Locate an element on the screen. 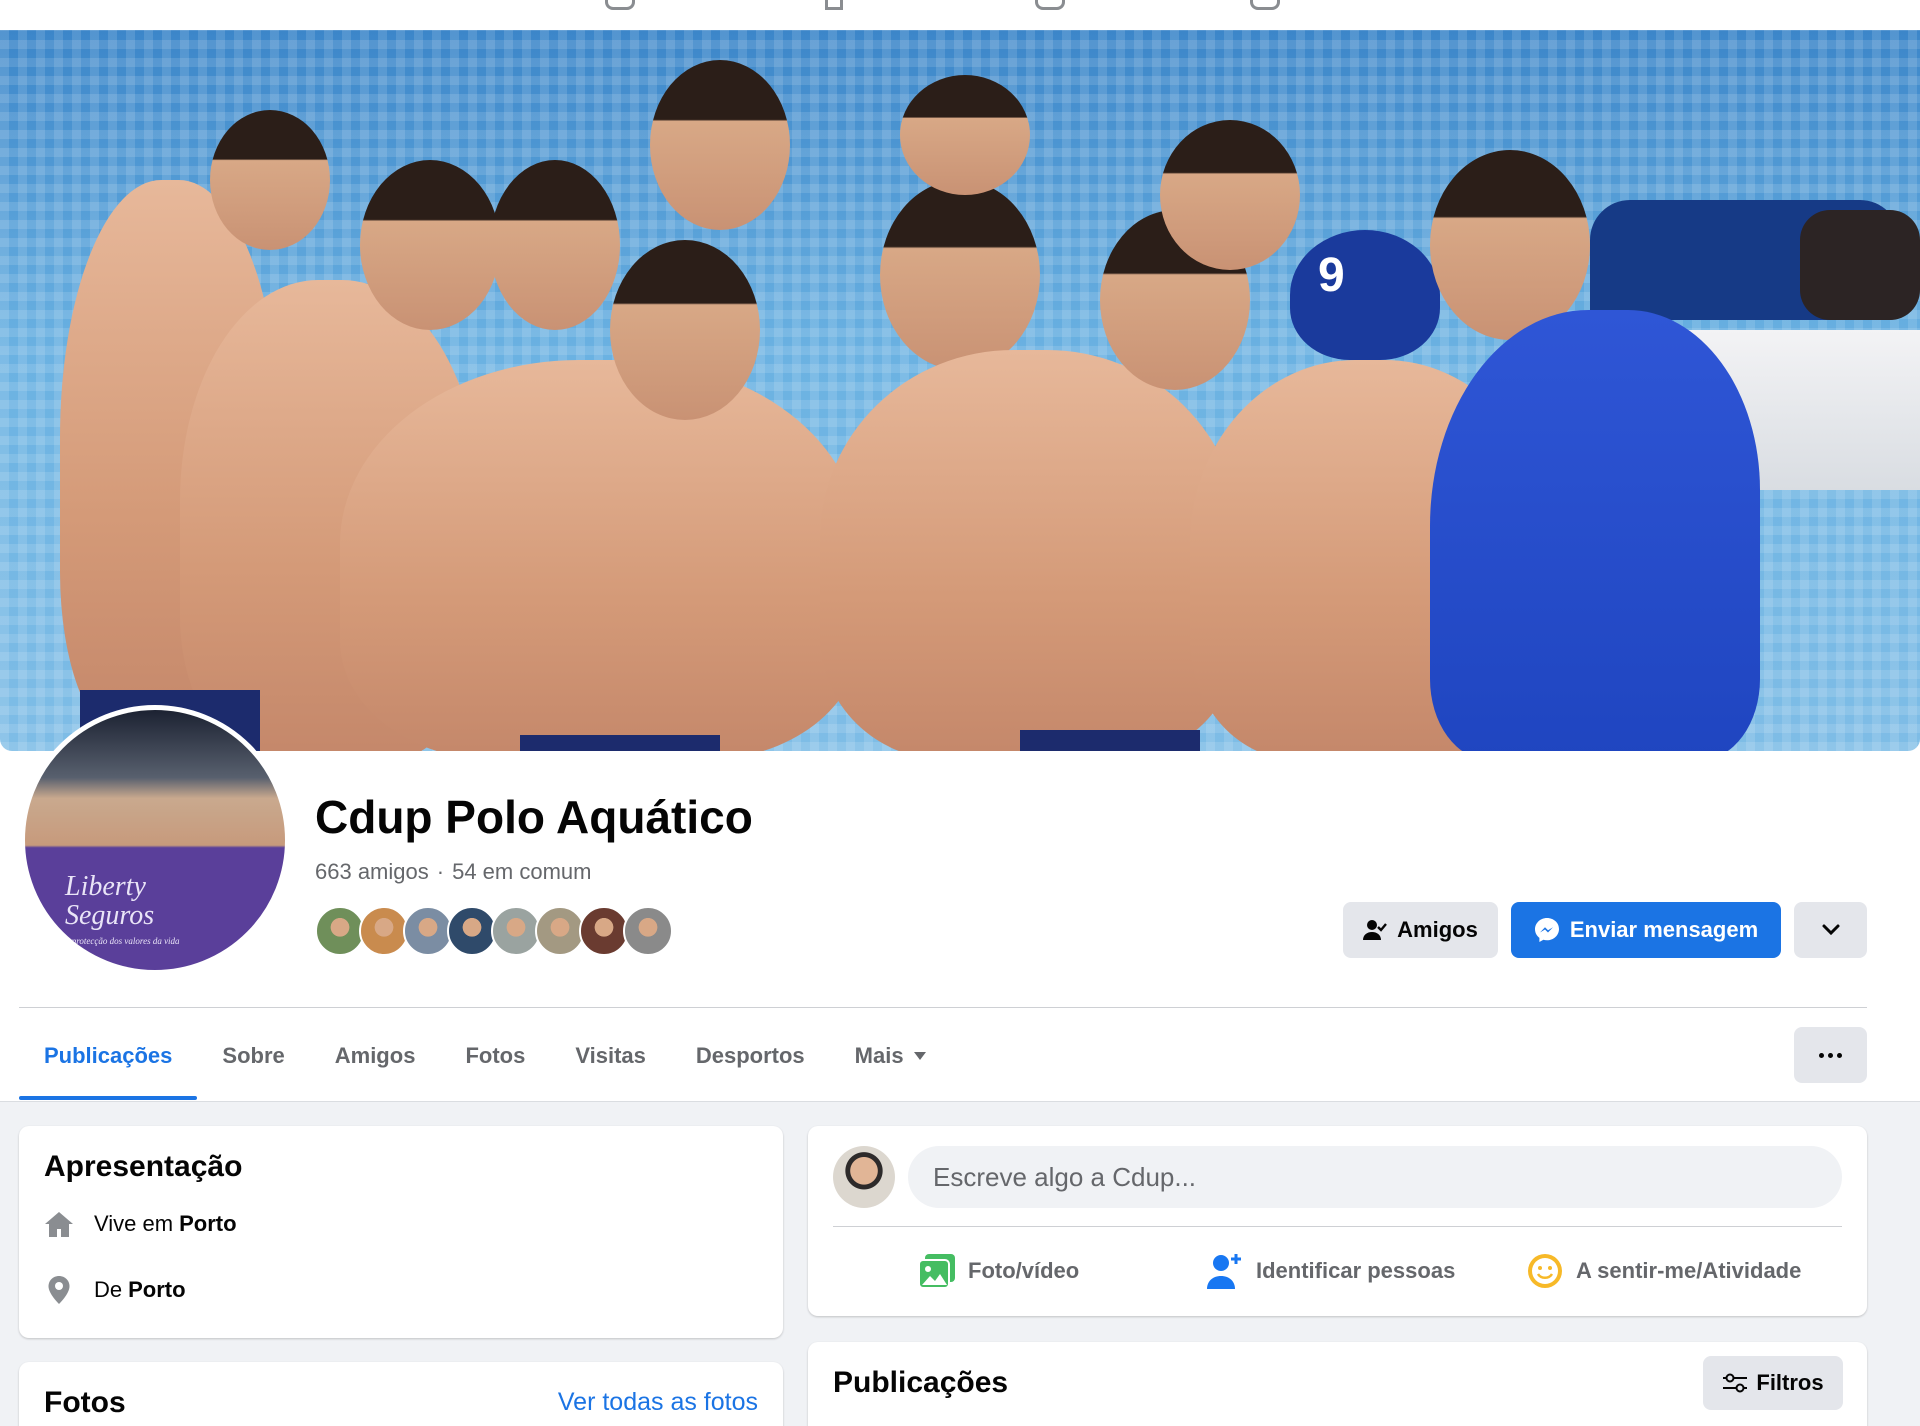 The image size is (1920, 1426). more-options-dropdown-button is located at coordinates (1830, 930).